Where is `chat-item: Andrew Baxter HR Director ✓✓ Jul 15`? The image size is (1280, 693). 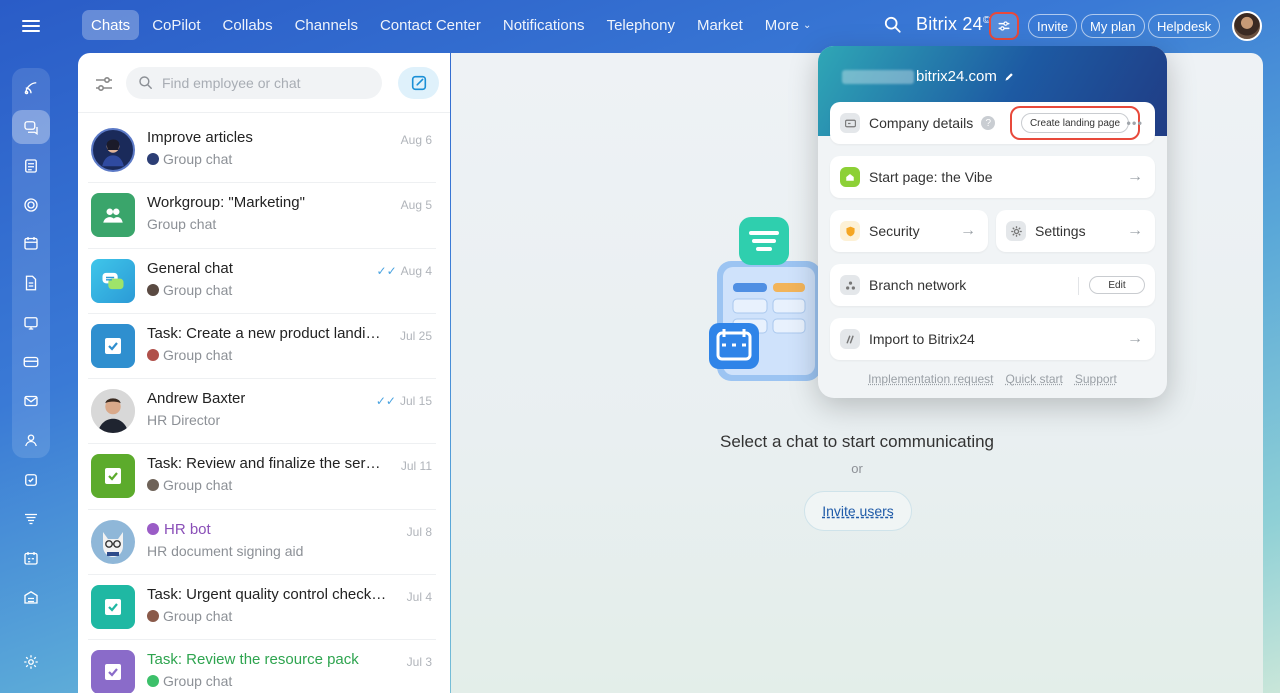
chat-item: Andrew Baxter HR Director ✓✓ Jul 15 is located at coordinates (264, 412).